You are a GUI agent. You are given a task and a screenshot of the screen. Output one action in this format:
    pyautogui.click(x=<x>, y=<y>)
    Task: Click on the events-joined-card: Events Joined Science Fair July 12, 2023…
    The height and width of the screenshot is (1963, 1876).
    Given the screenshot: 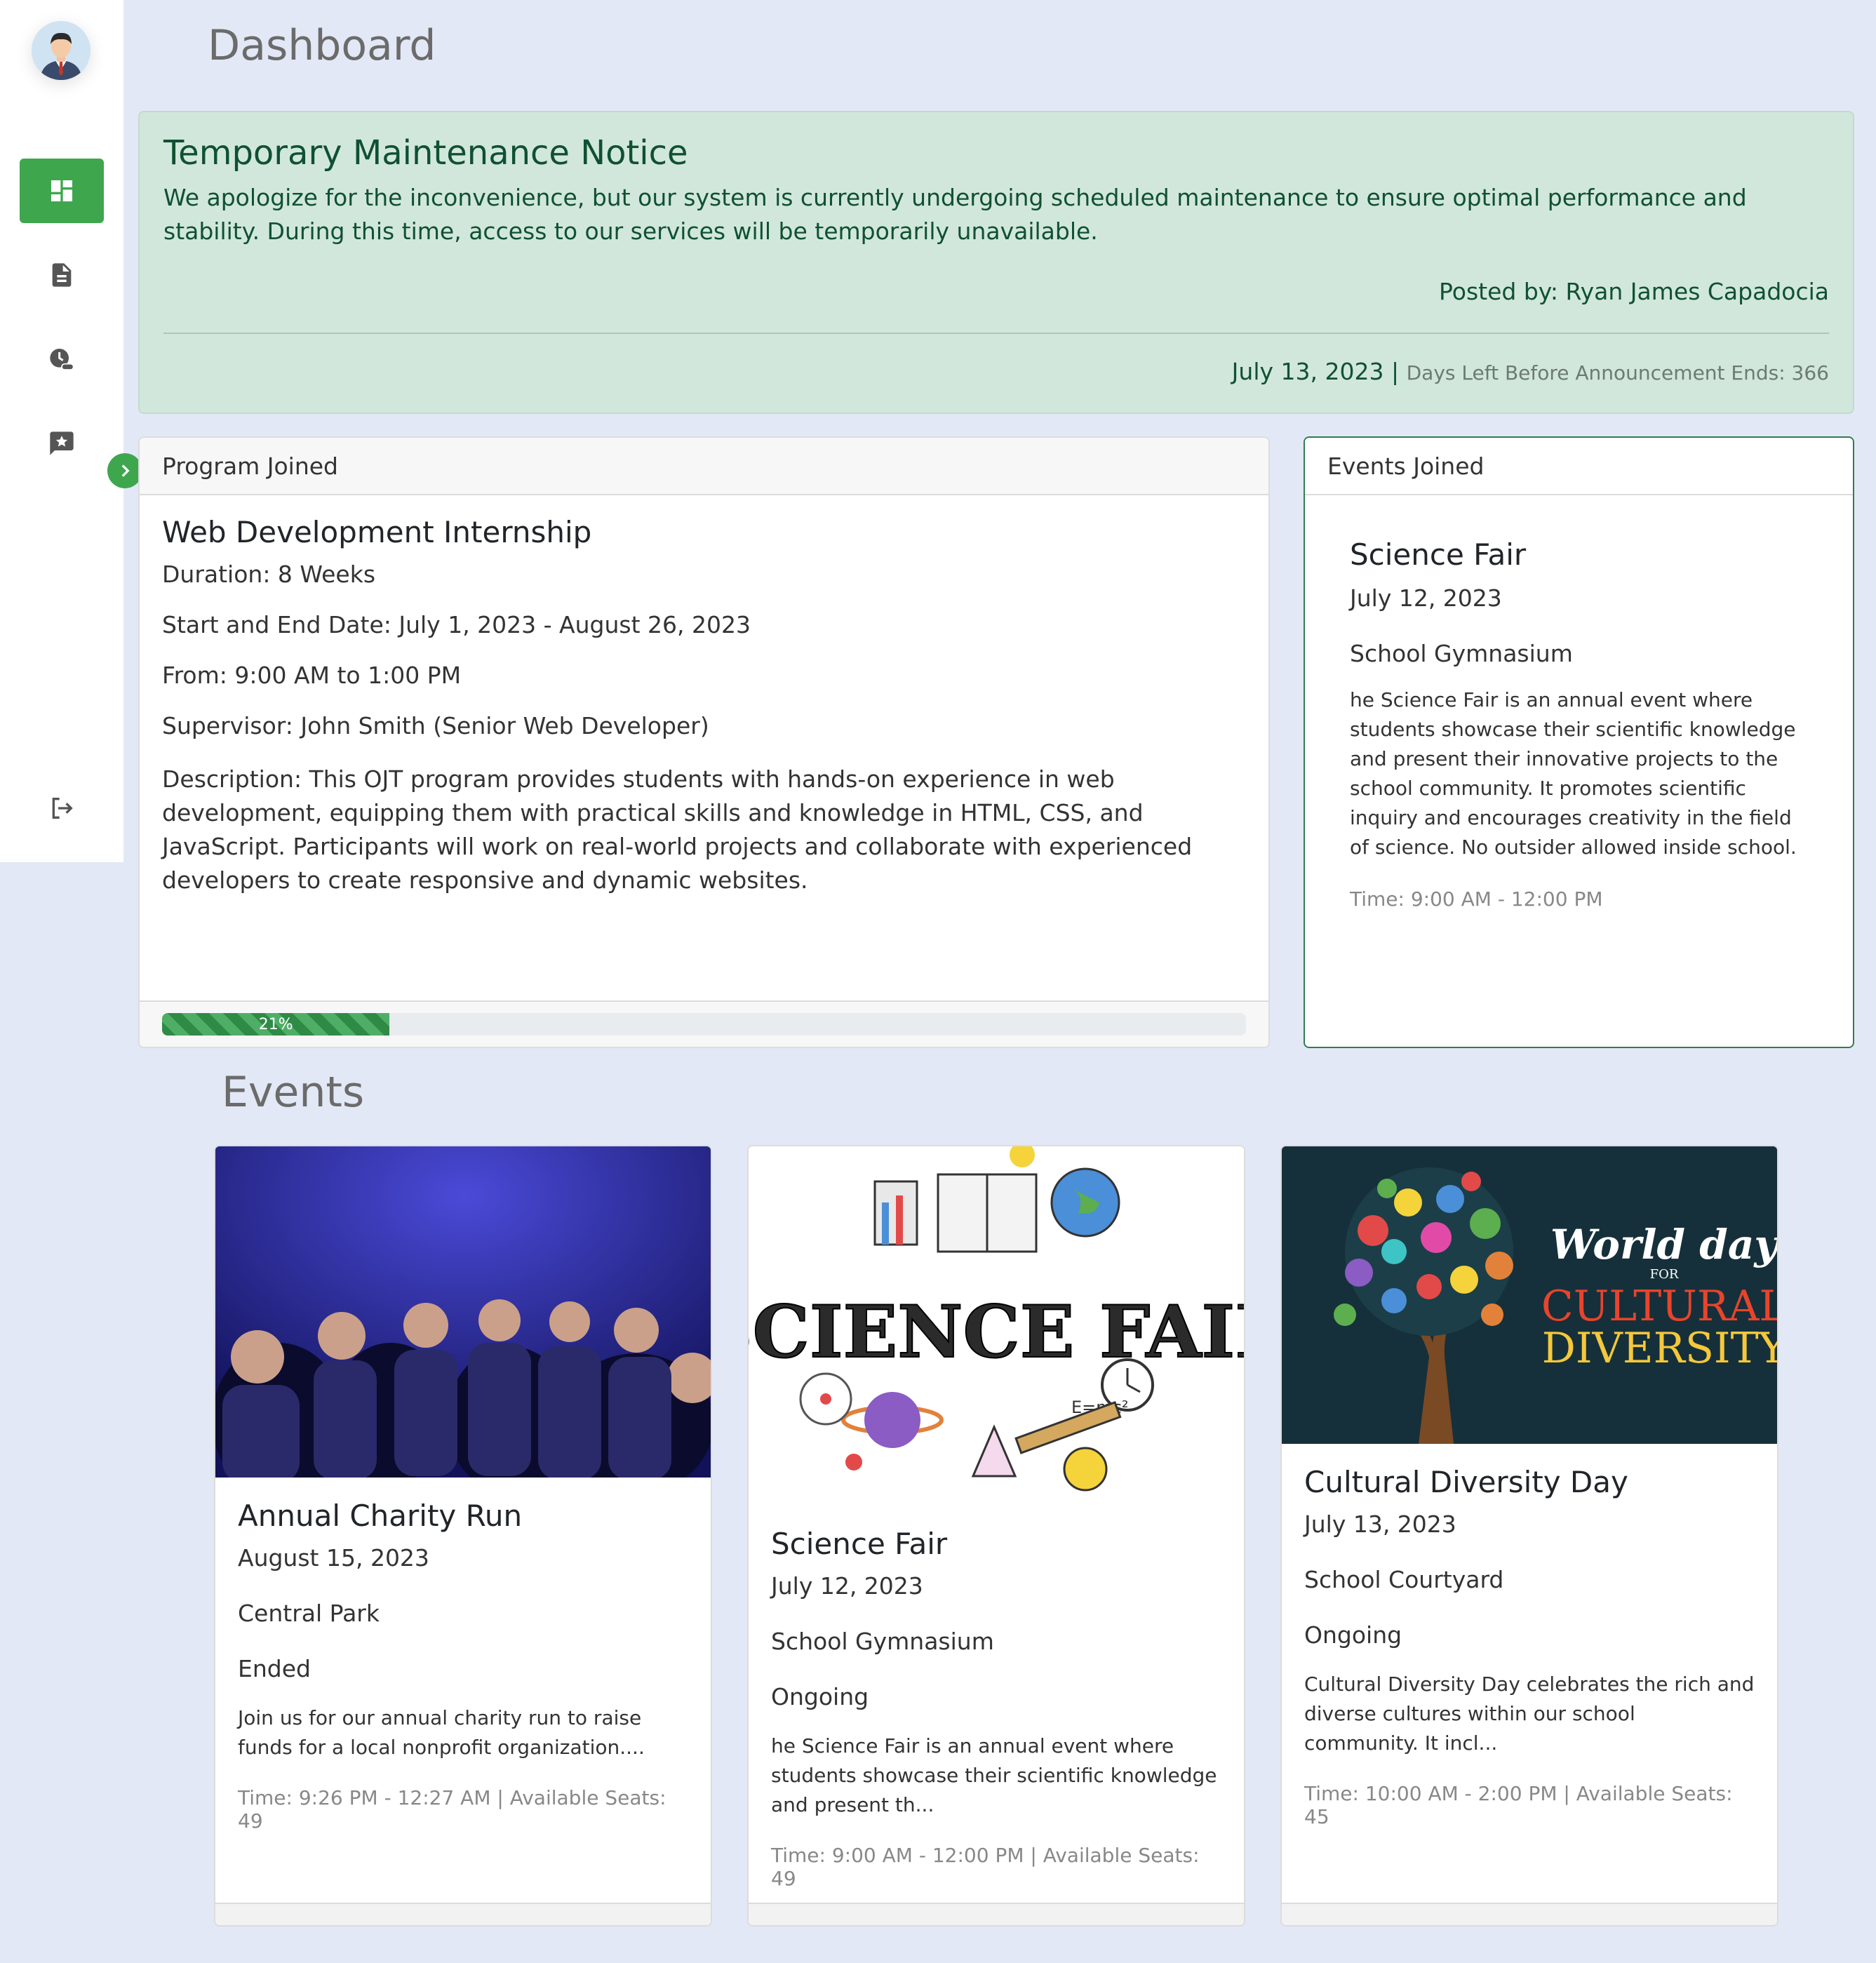 What is the action you would take?
    pyautogui.click(x=1579, y=742)
    